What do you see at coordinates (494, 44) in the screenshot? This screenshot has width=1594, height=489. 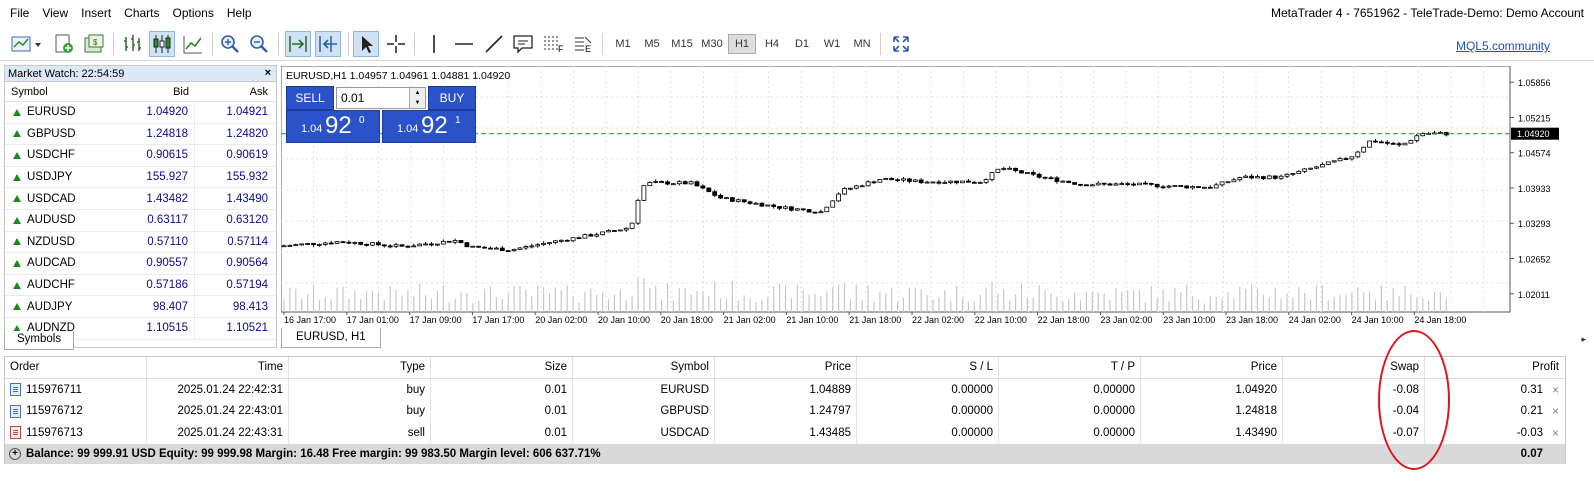 I see `trendline-icon` at bounding box center [494, 44].